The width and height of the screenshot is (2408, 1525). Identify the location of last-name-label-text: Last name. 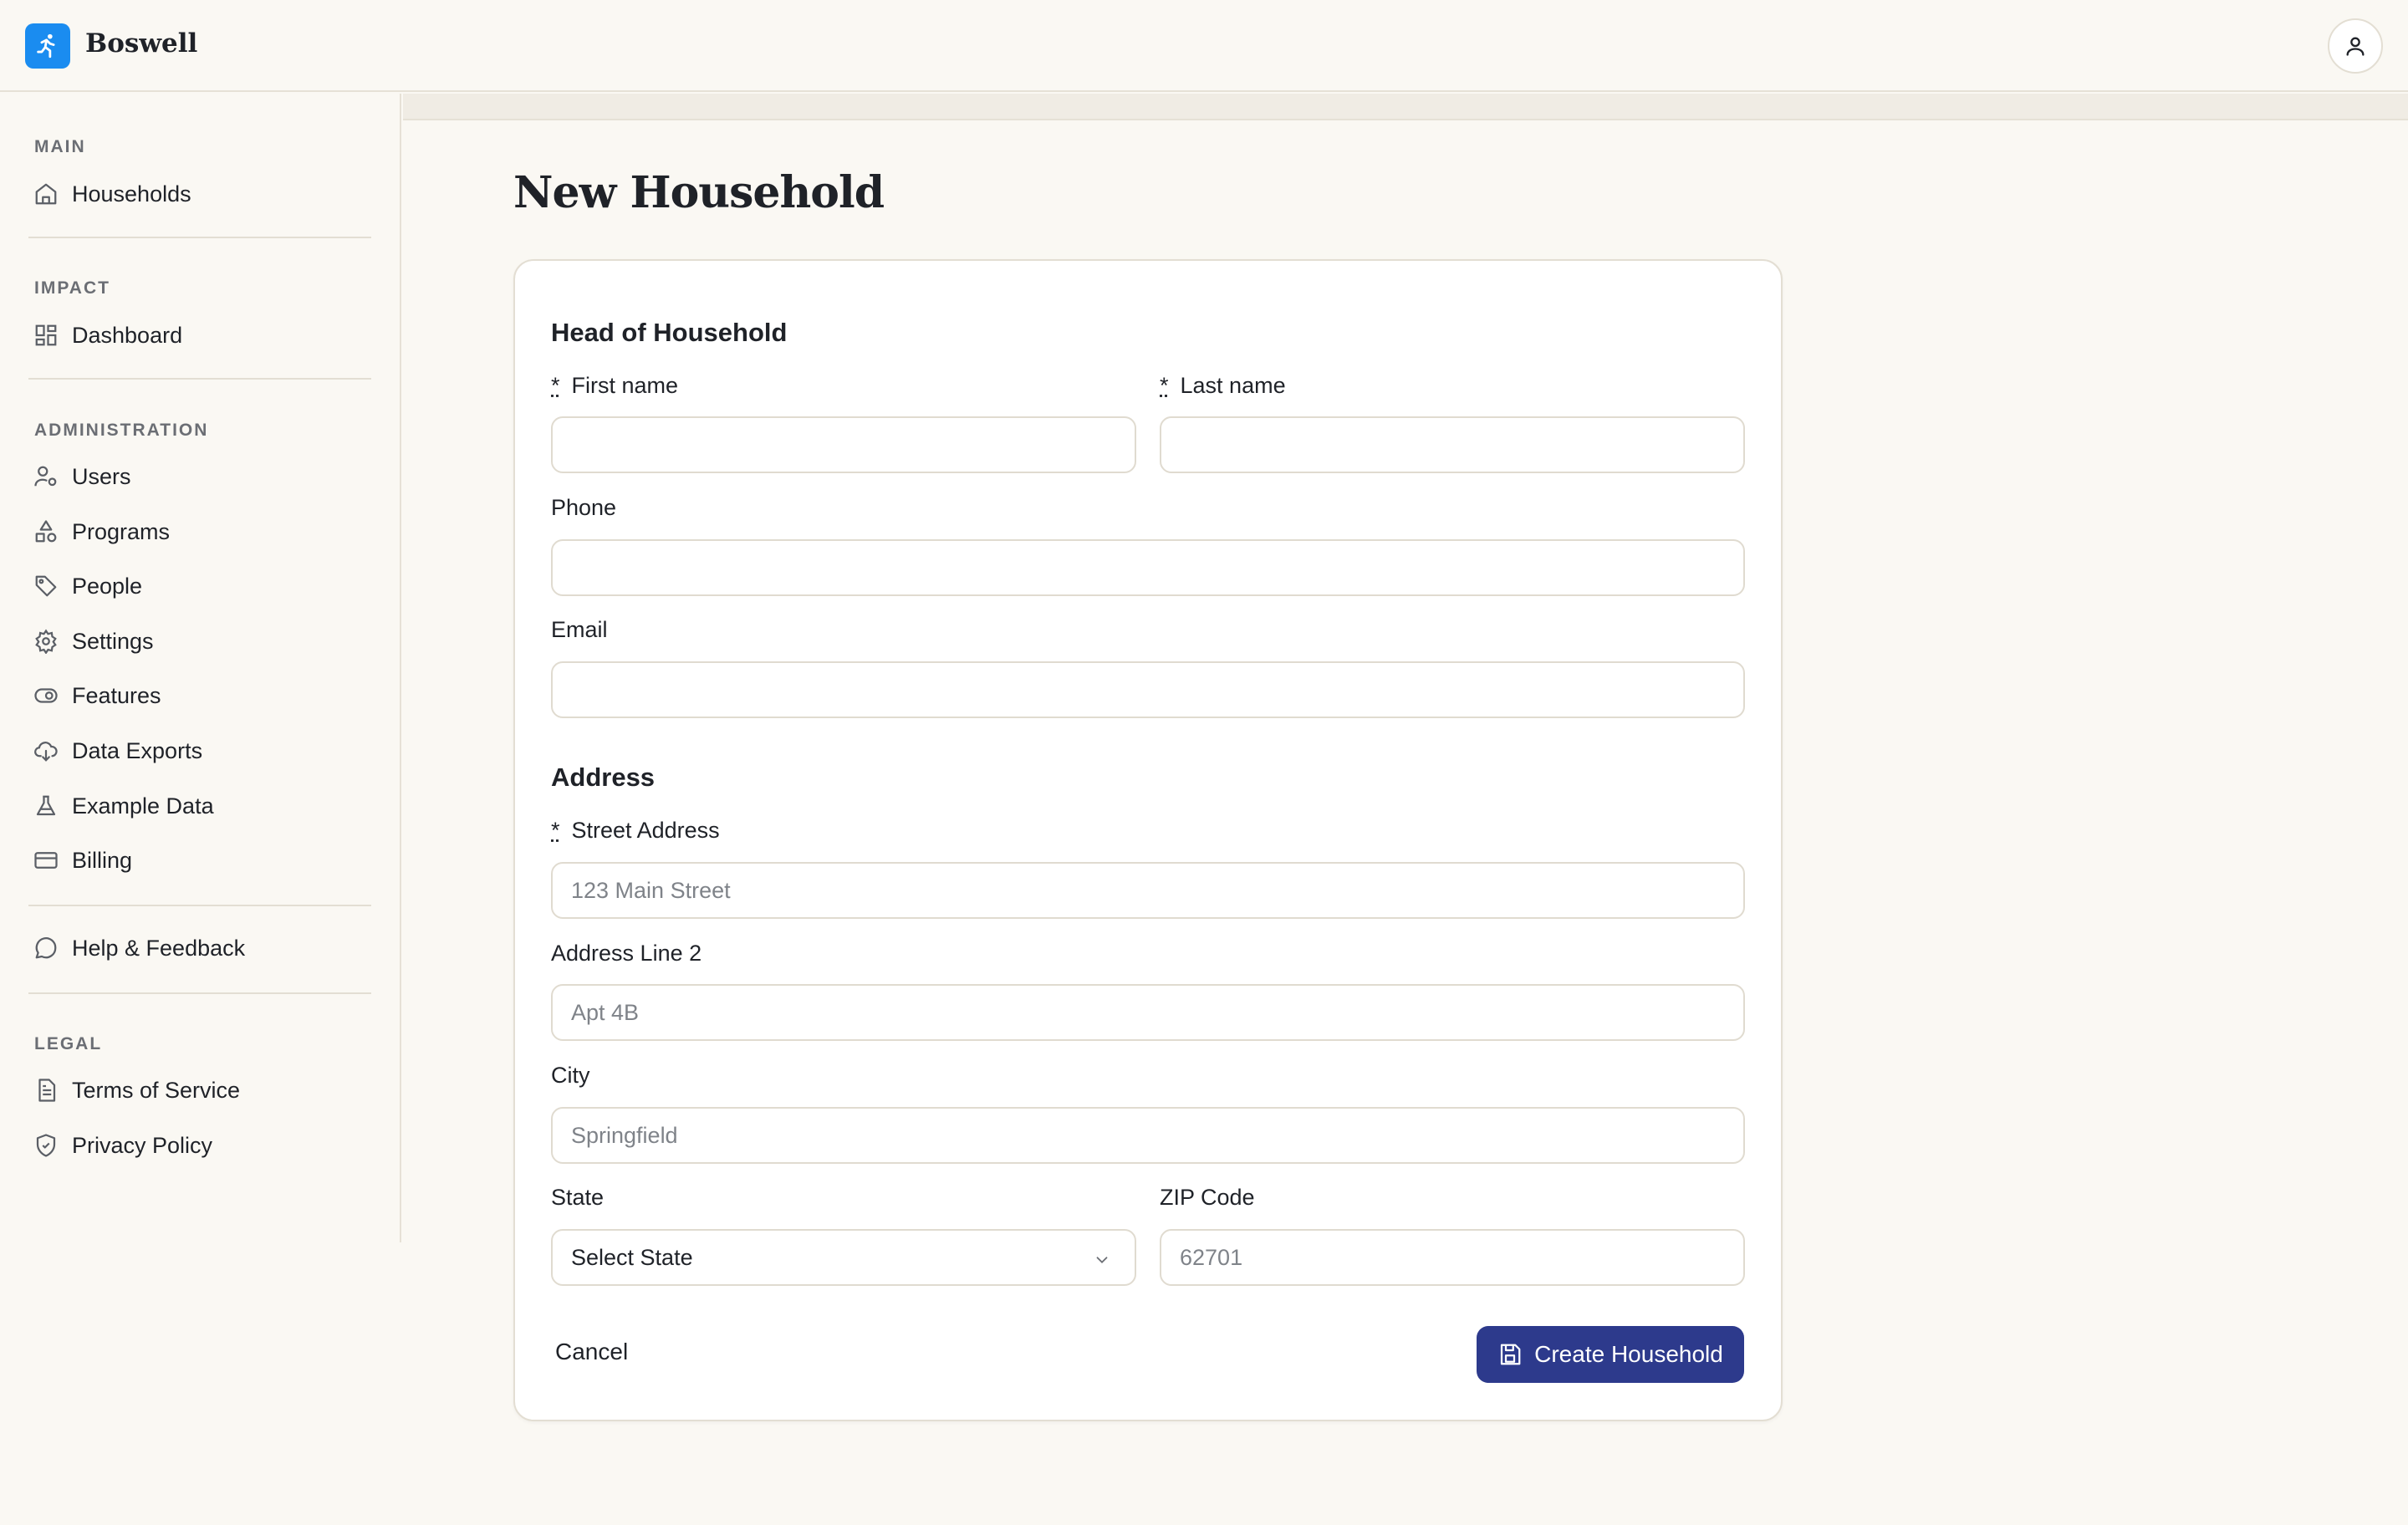
(1233, 385).